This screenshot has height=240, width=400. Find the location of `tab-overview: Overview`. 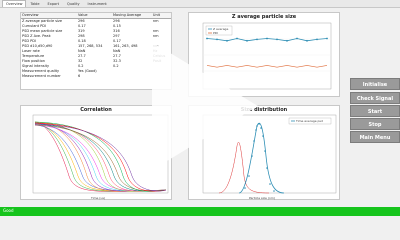

tab-overview: Overview is located at coordinates (14, 3).